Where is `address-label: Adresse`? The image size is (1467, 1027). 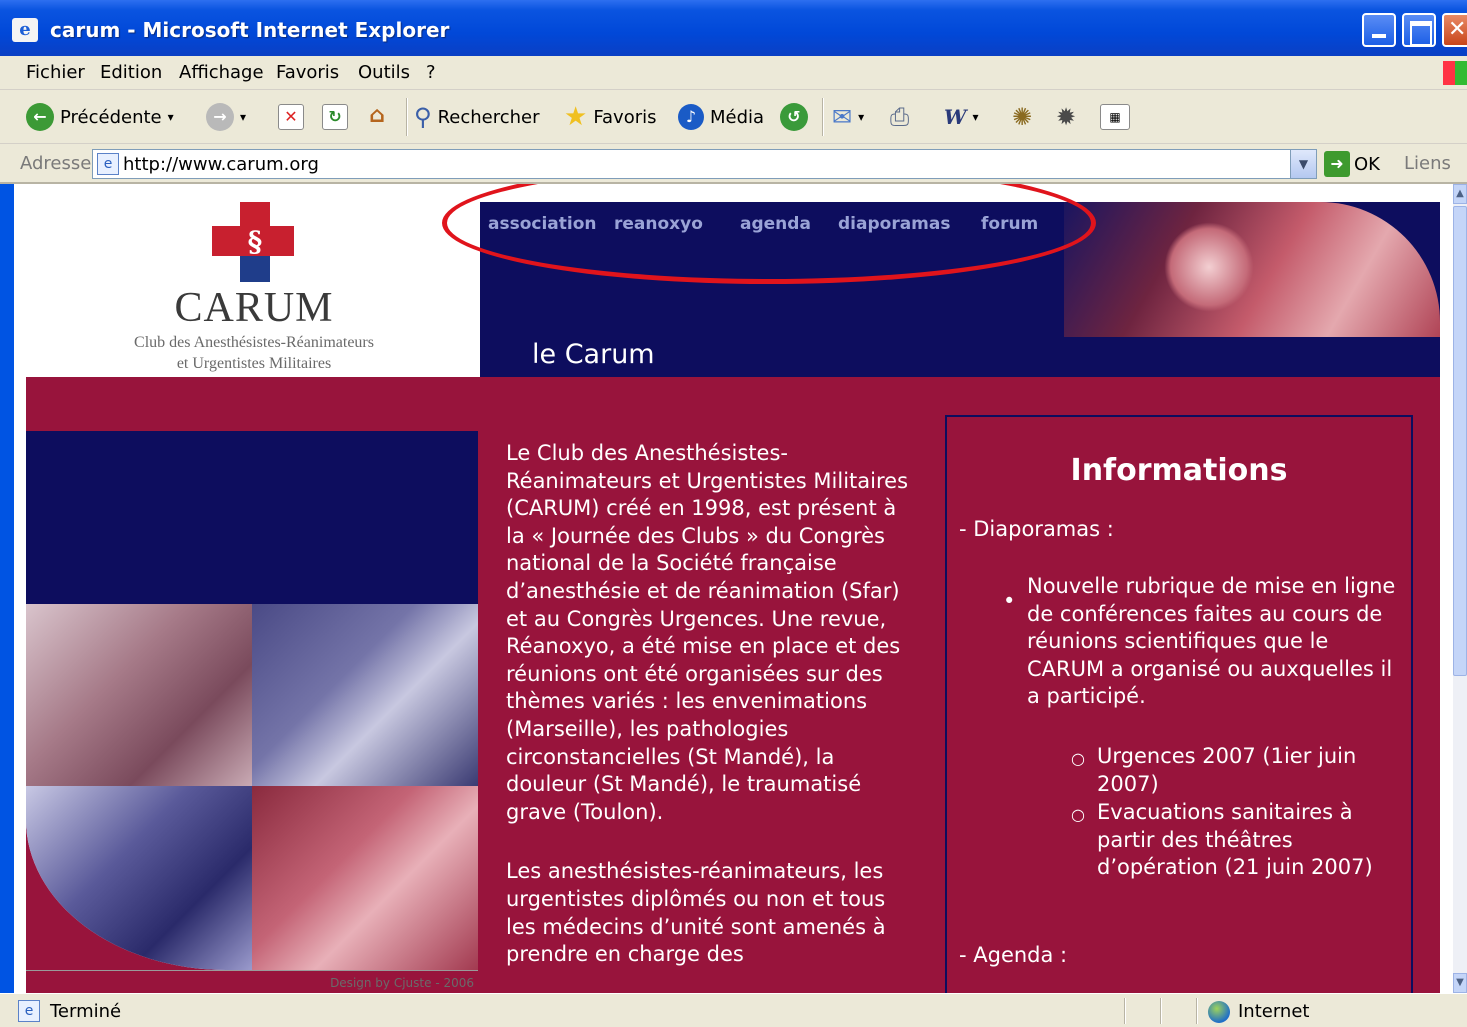
address-label: Adresse is located at coordinates (56, 163).